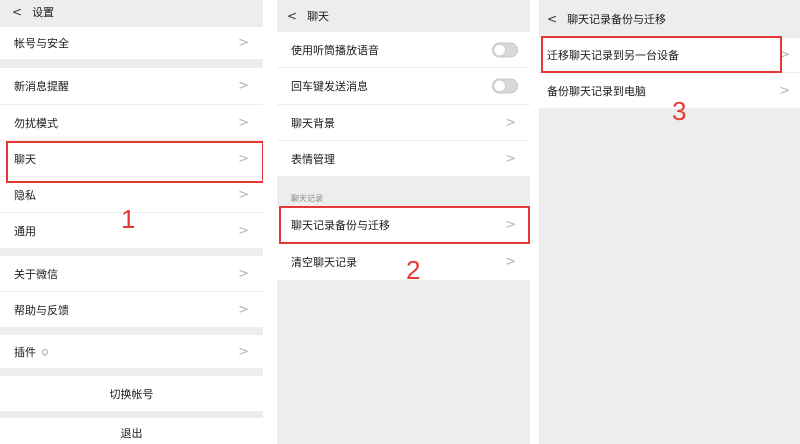 This screenshot has width=800, height=444. What do you see at coordinates (403, 86) in the screenshot?
I see `toggle-row-enter-to-send: 回车键发送消息` at bounding box center [403, 86].